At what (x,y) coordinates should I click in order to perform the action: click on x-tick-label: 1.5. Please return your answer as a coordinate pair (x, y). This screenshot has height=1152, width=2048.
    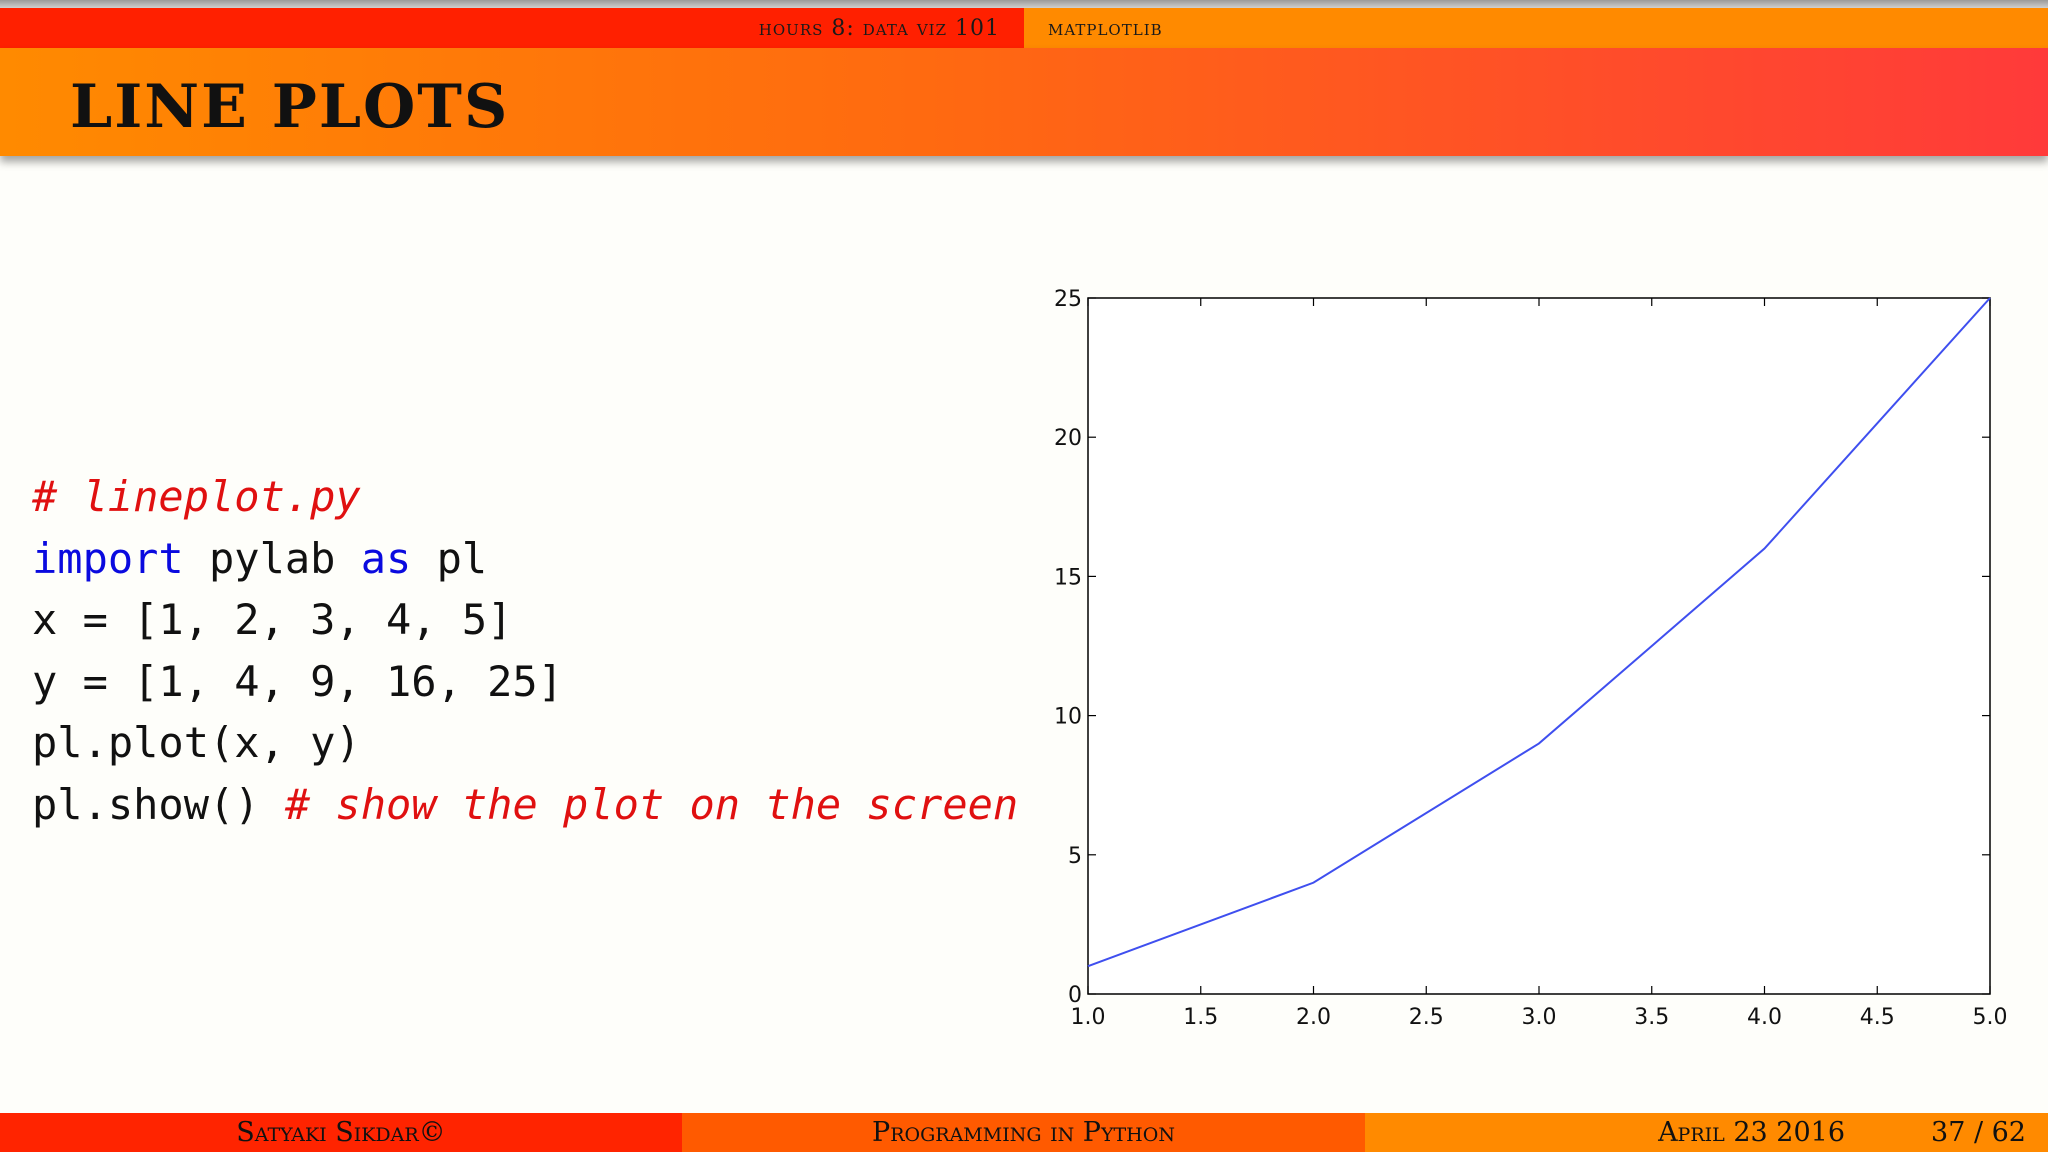
    Looking at the image, I should click on (1200, 1017).